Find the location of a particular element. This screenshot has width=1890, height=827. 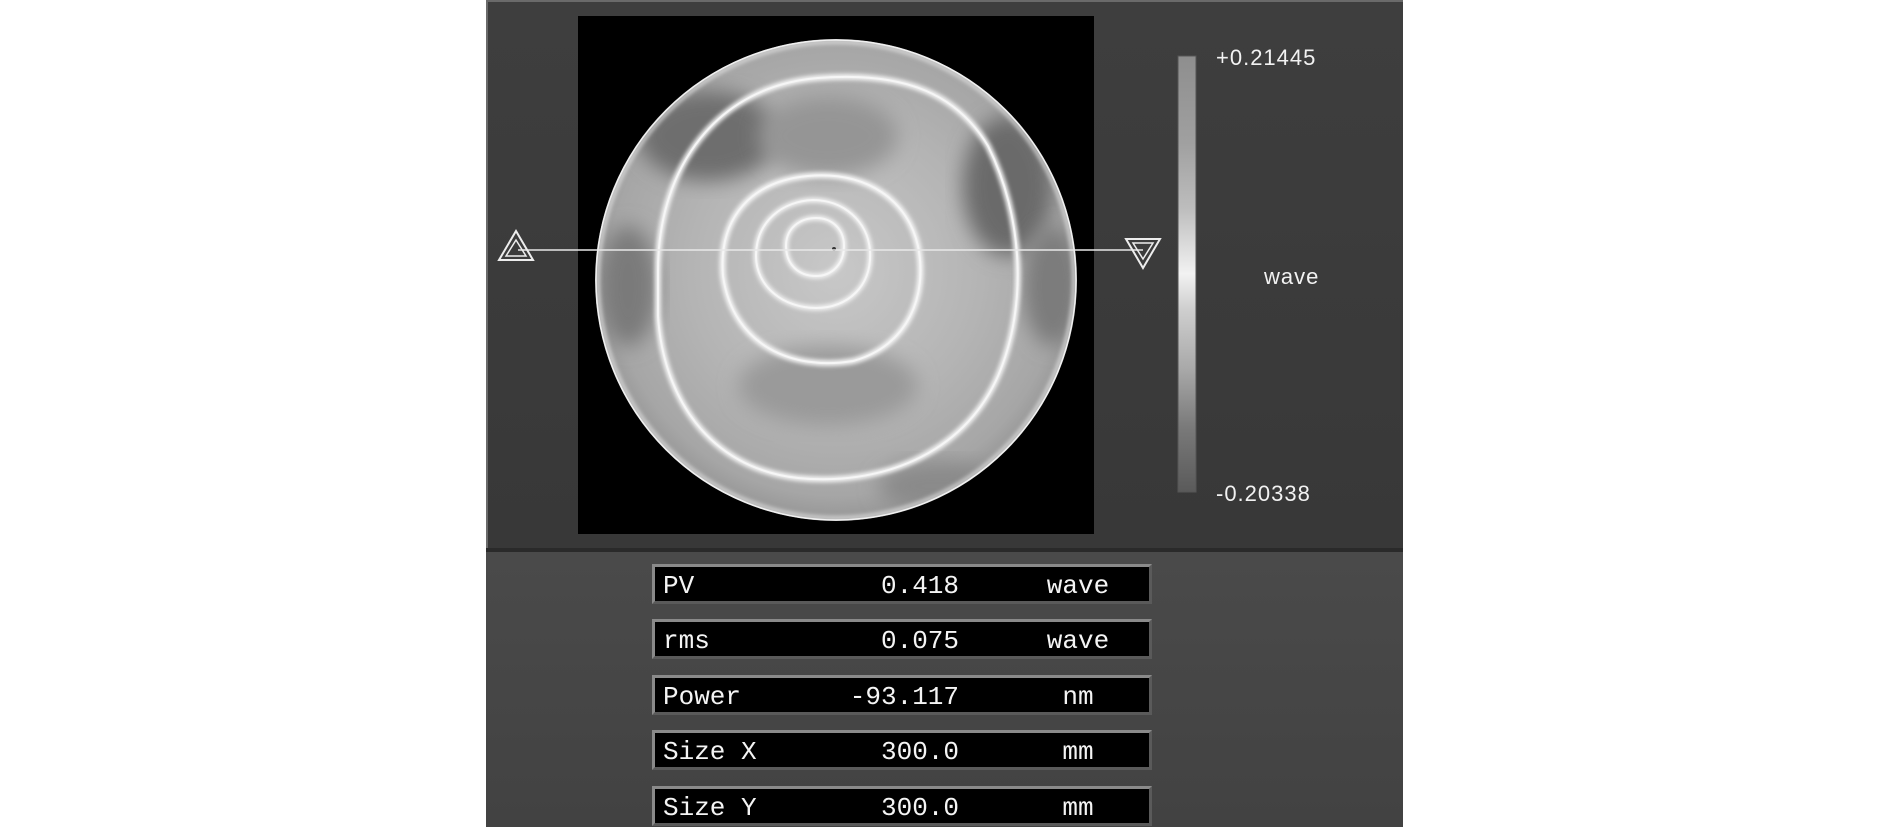

colorbar-max-label: +0.21445 is located at coordinates (1266, 57).